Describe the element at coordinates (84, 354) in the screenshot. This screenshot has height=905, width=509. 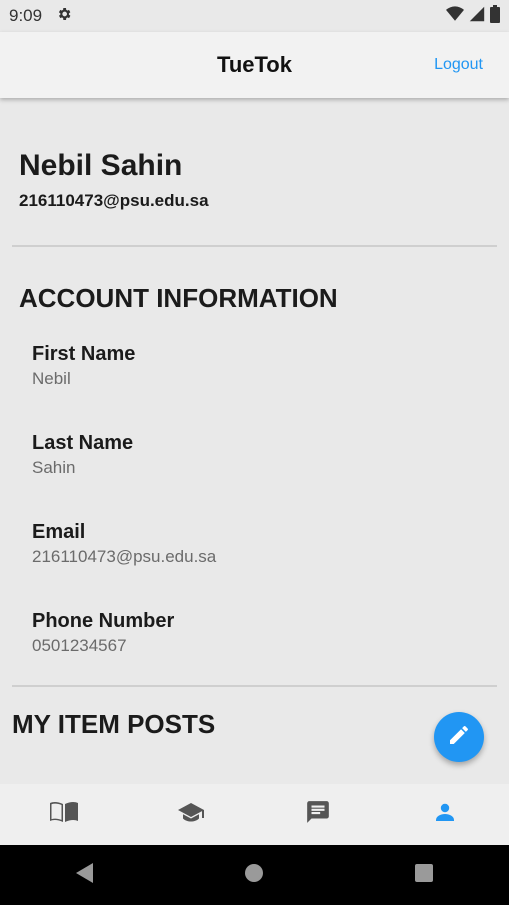
I see `first-name-label: First Name` at that location.